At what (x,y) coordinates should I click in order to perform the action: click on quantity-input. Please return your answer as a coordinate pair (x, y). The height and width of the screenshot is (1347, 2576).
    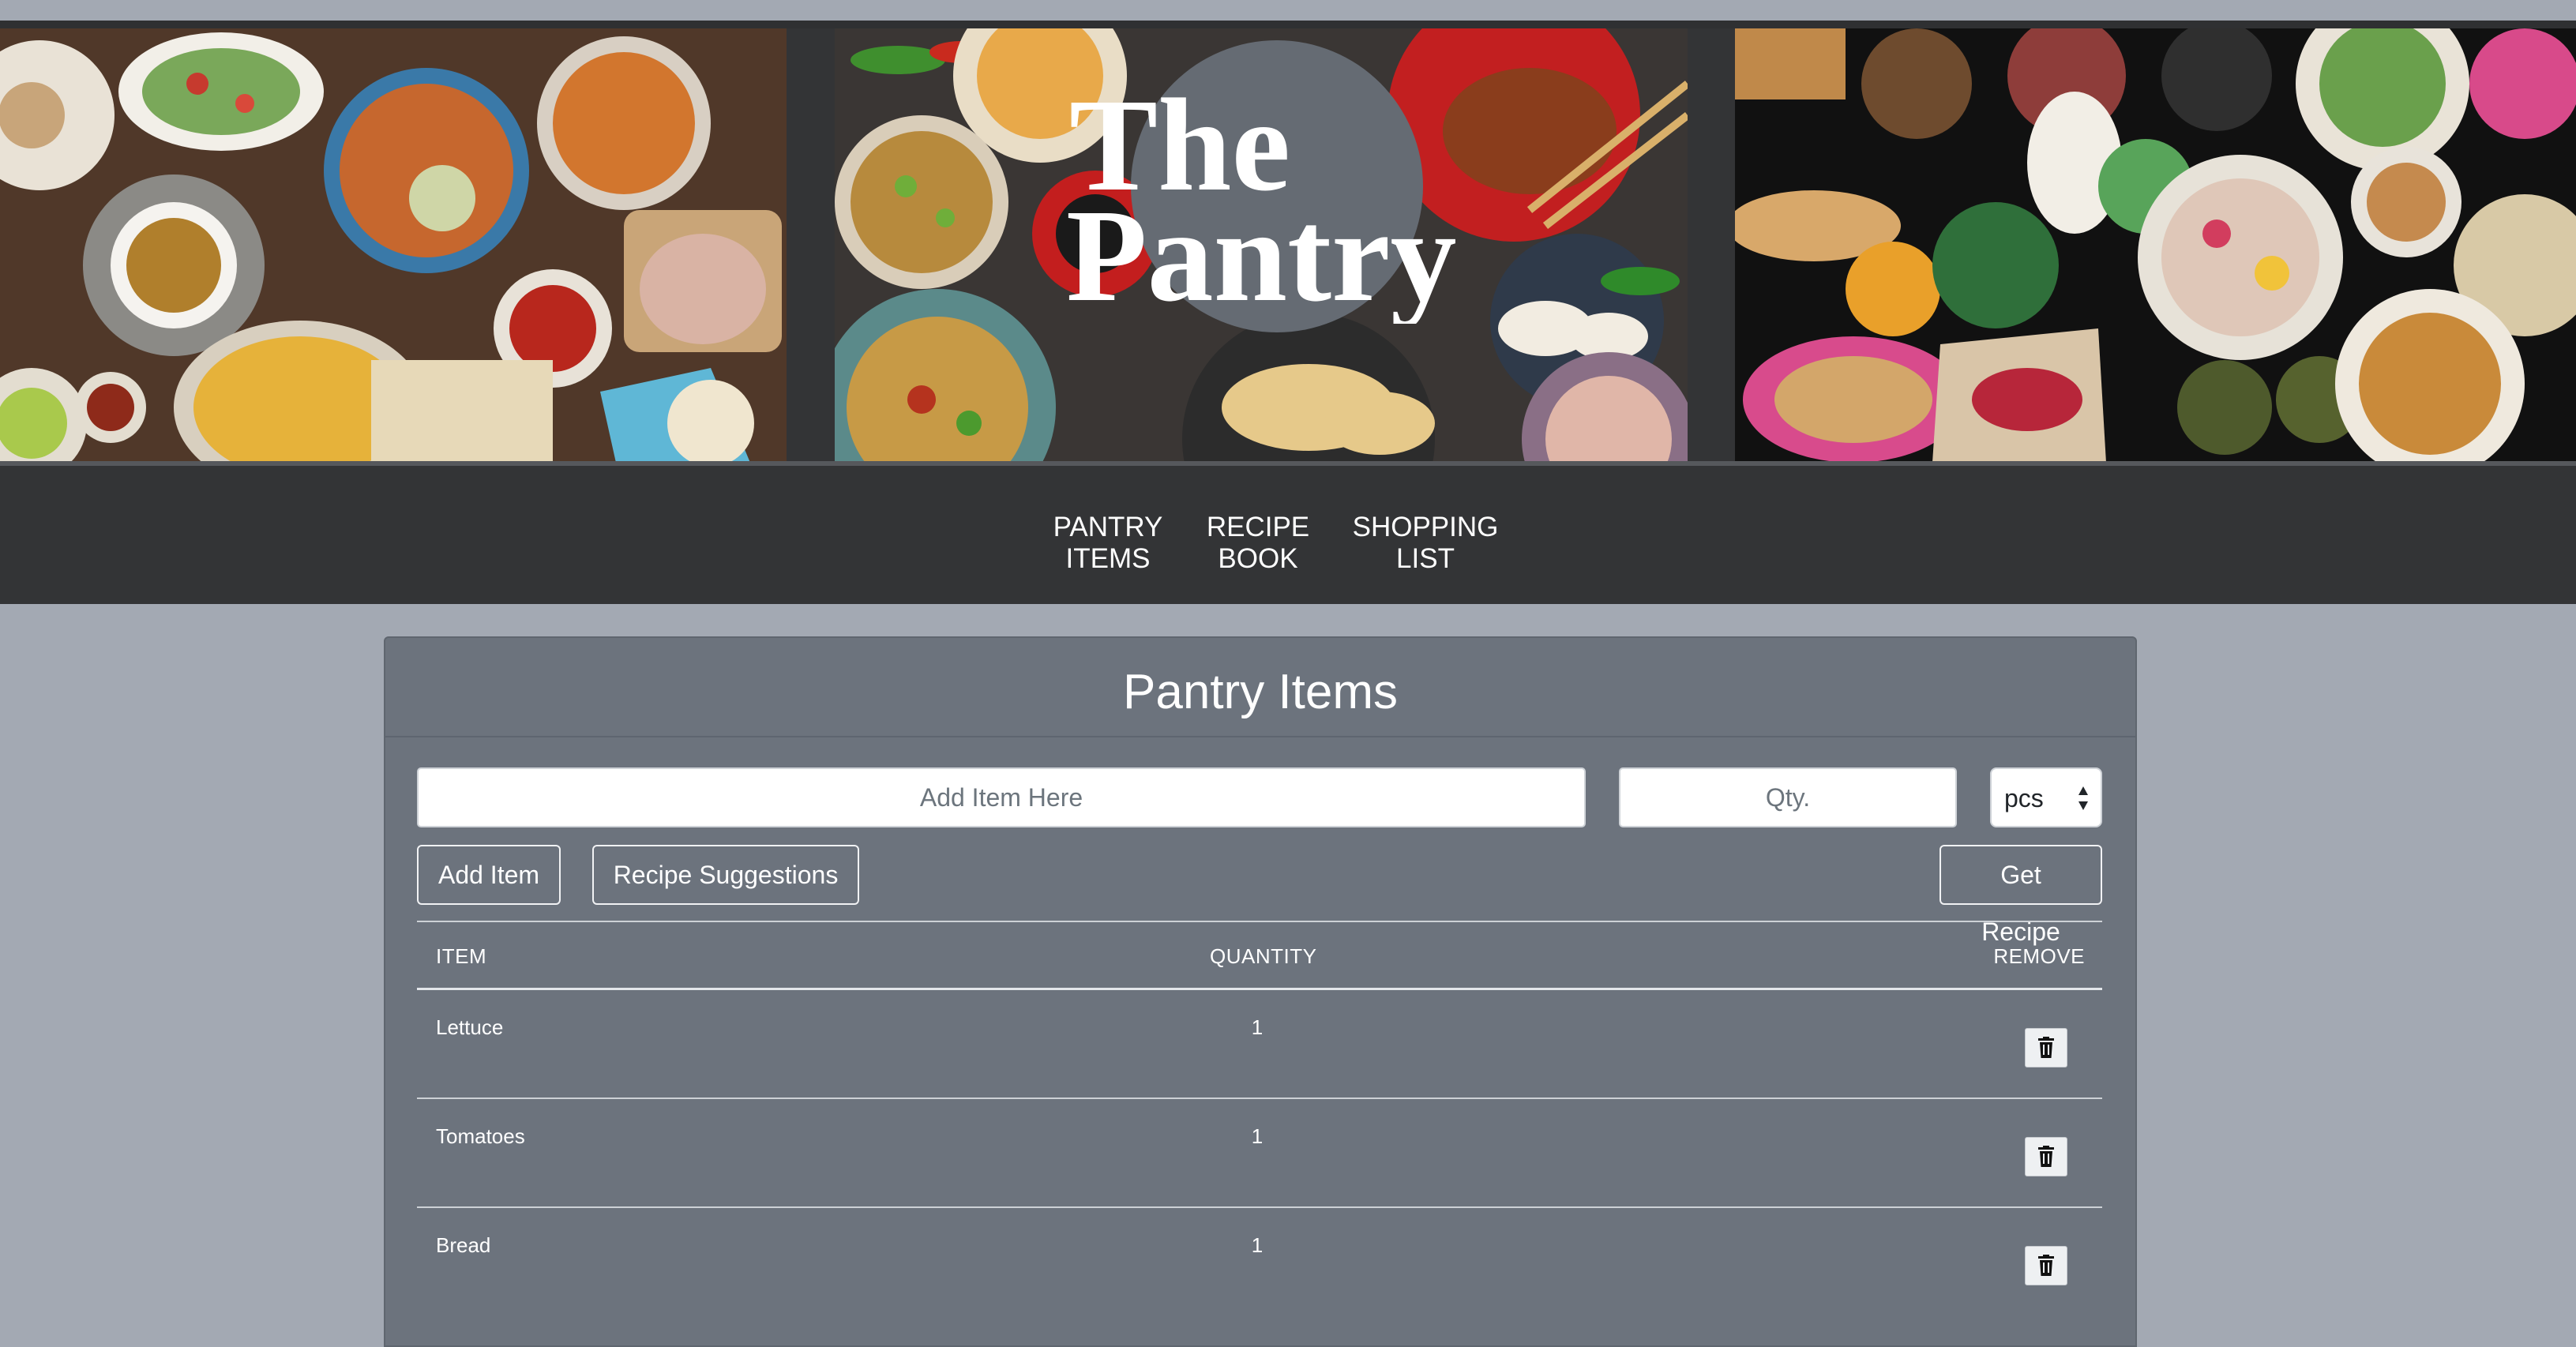
    Looking at the image, I should click on (1788, 797).